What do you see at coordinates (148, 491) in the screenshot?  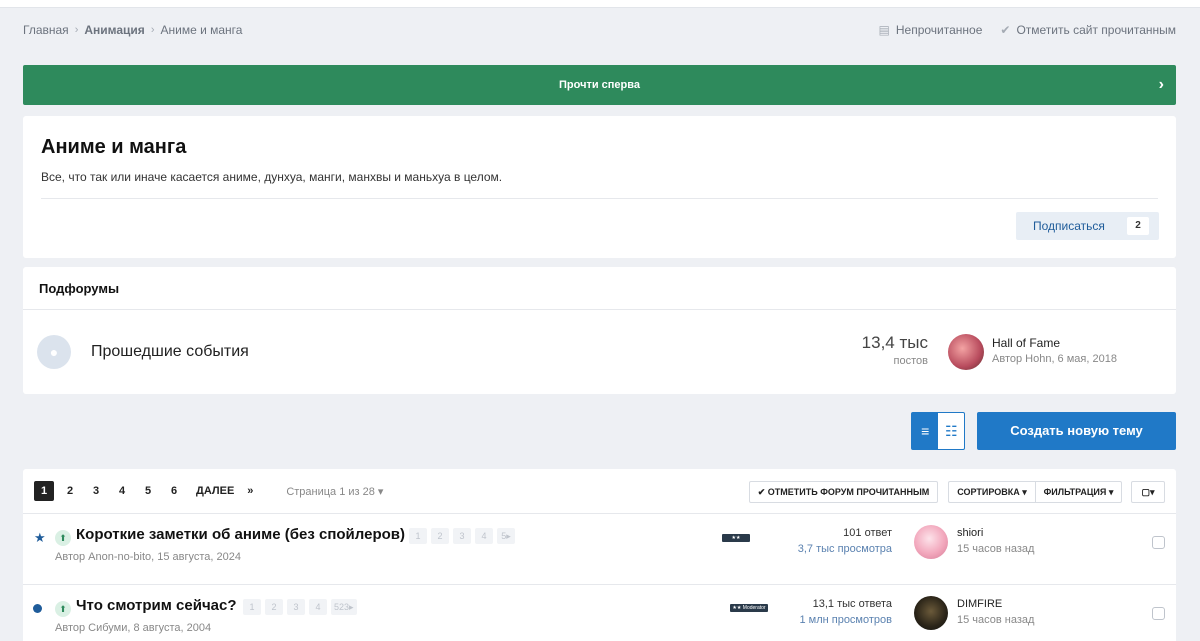 I see `page-5: 5` at bounding box center [148, 491].